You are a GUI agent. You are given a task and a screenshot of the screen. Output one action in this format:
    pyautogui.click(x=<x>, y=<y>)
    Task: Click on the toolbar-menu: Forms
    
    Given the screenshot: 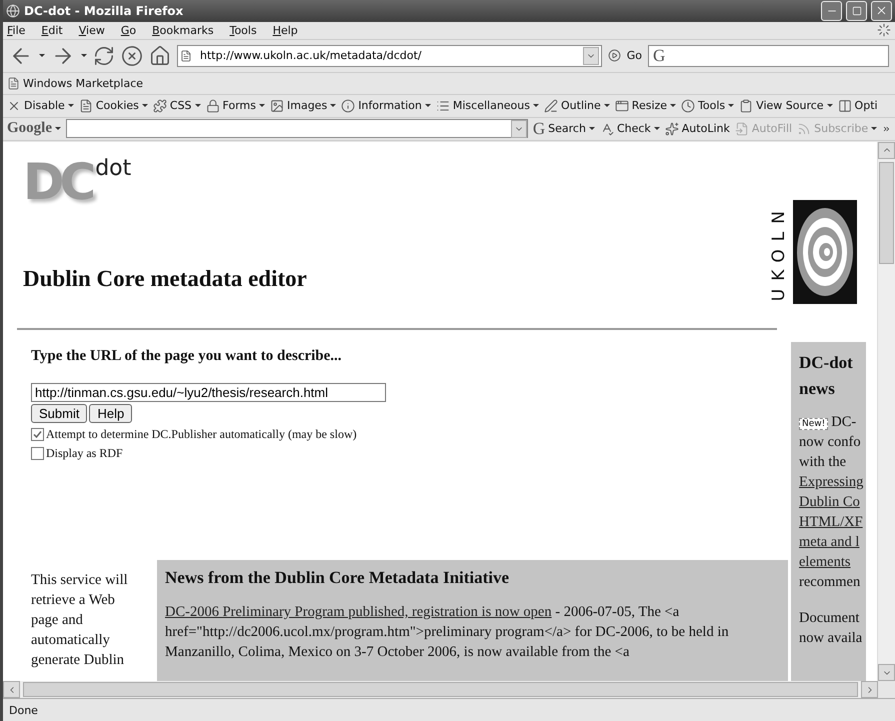 What is the action you would take?
    pyautogui.click(x=235, y=105)
    